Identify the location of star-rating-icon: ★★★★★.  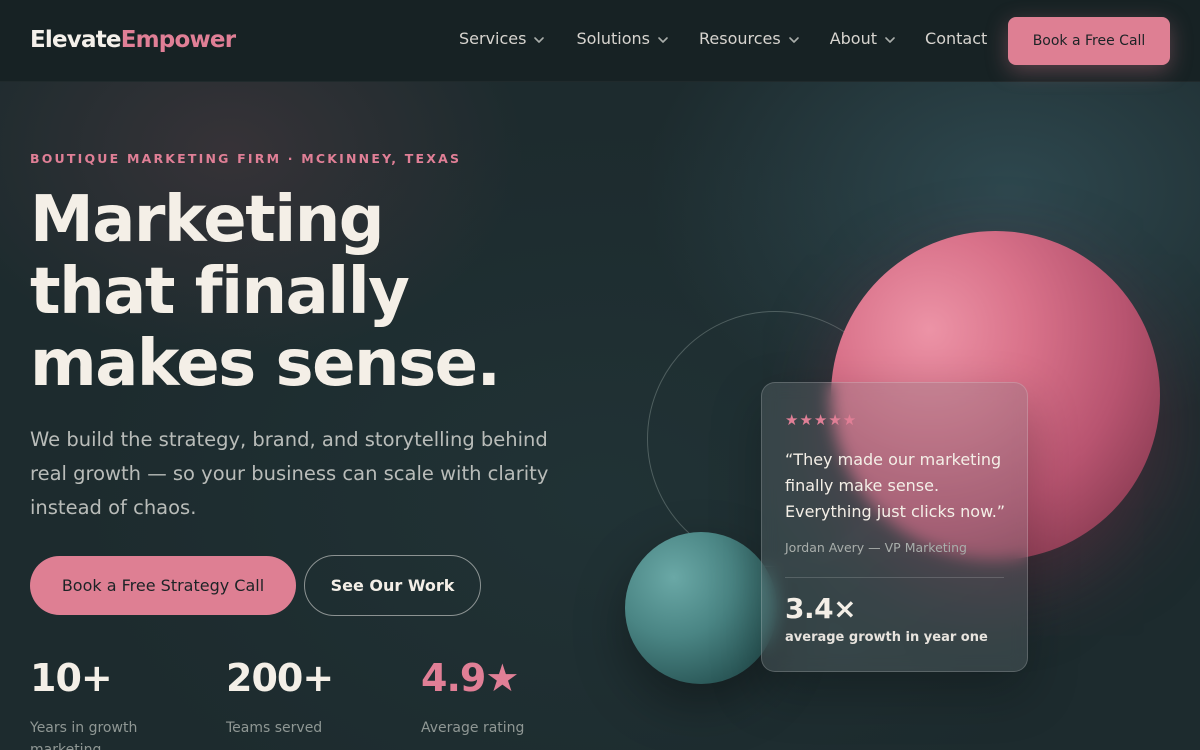
(821, 420).